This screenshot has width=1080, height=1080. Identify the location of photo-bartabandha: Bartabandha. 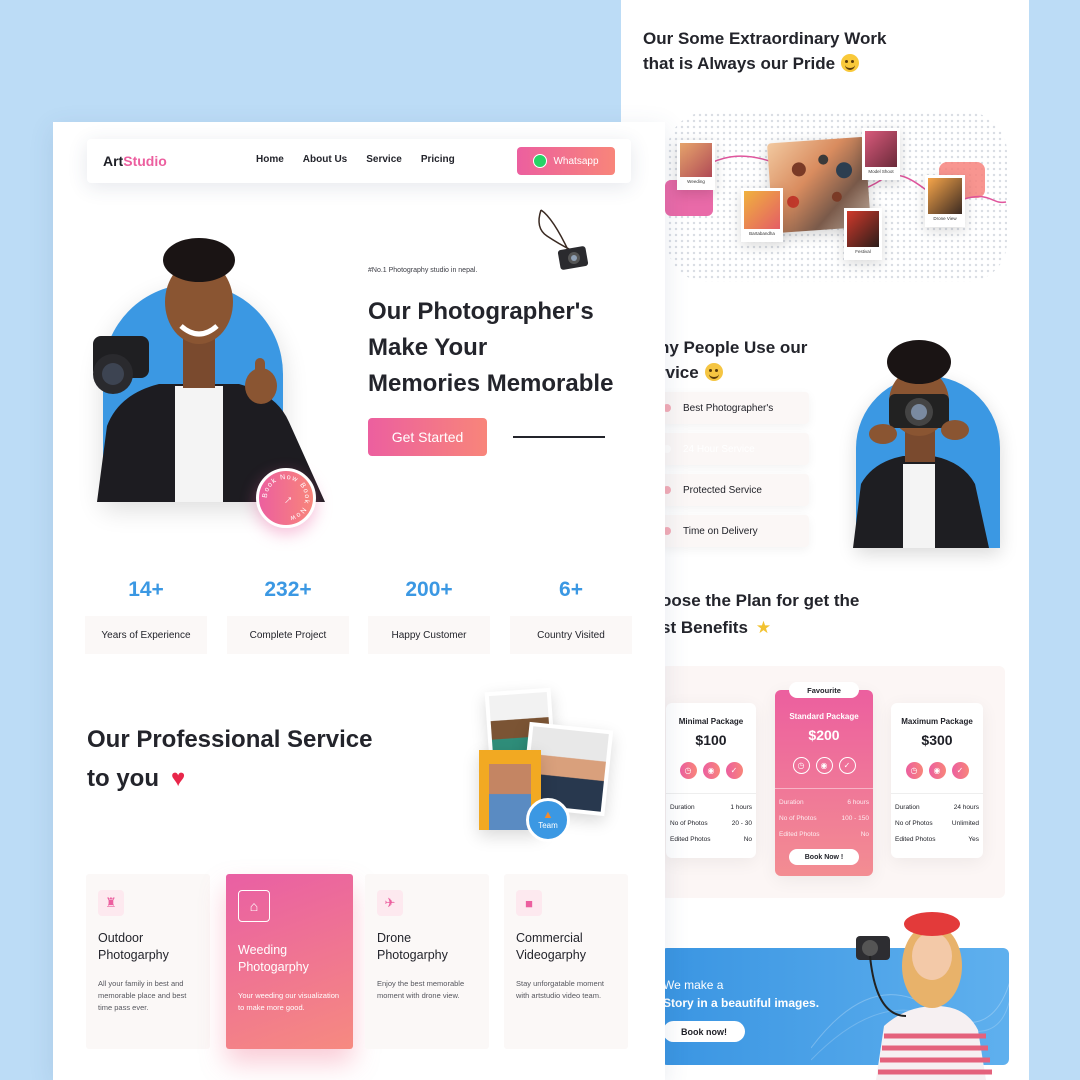
(762, 215).